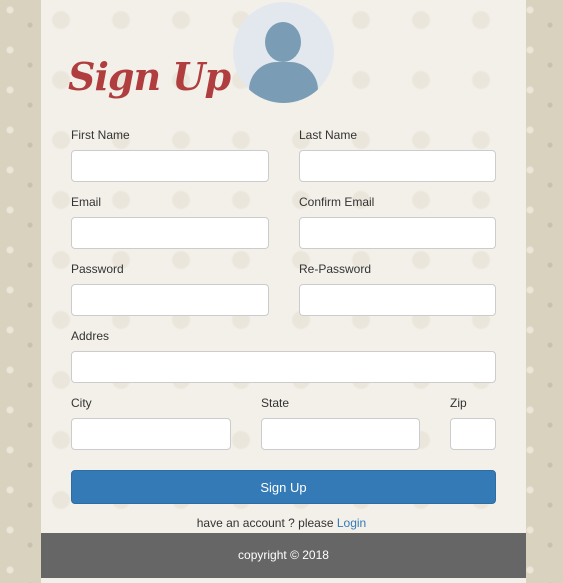  What do you see at coordinates (340, 434) in the screenshot?
I see `state-input` at bounding box center [340, 434].